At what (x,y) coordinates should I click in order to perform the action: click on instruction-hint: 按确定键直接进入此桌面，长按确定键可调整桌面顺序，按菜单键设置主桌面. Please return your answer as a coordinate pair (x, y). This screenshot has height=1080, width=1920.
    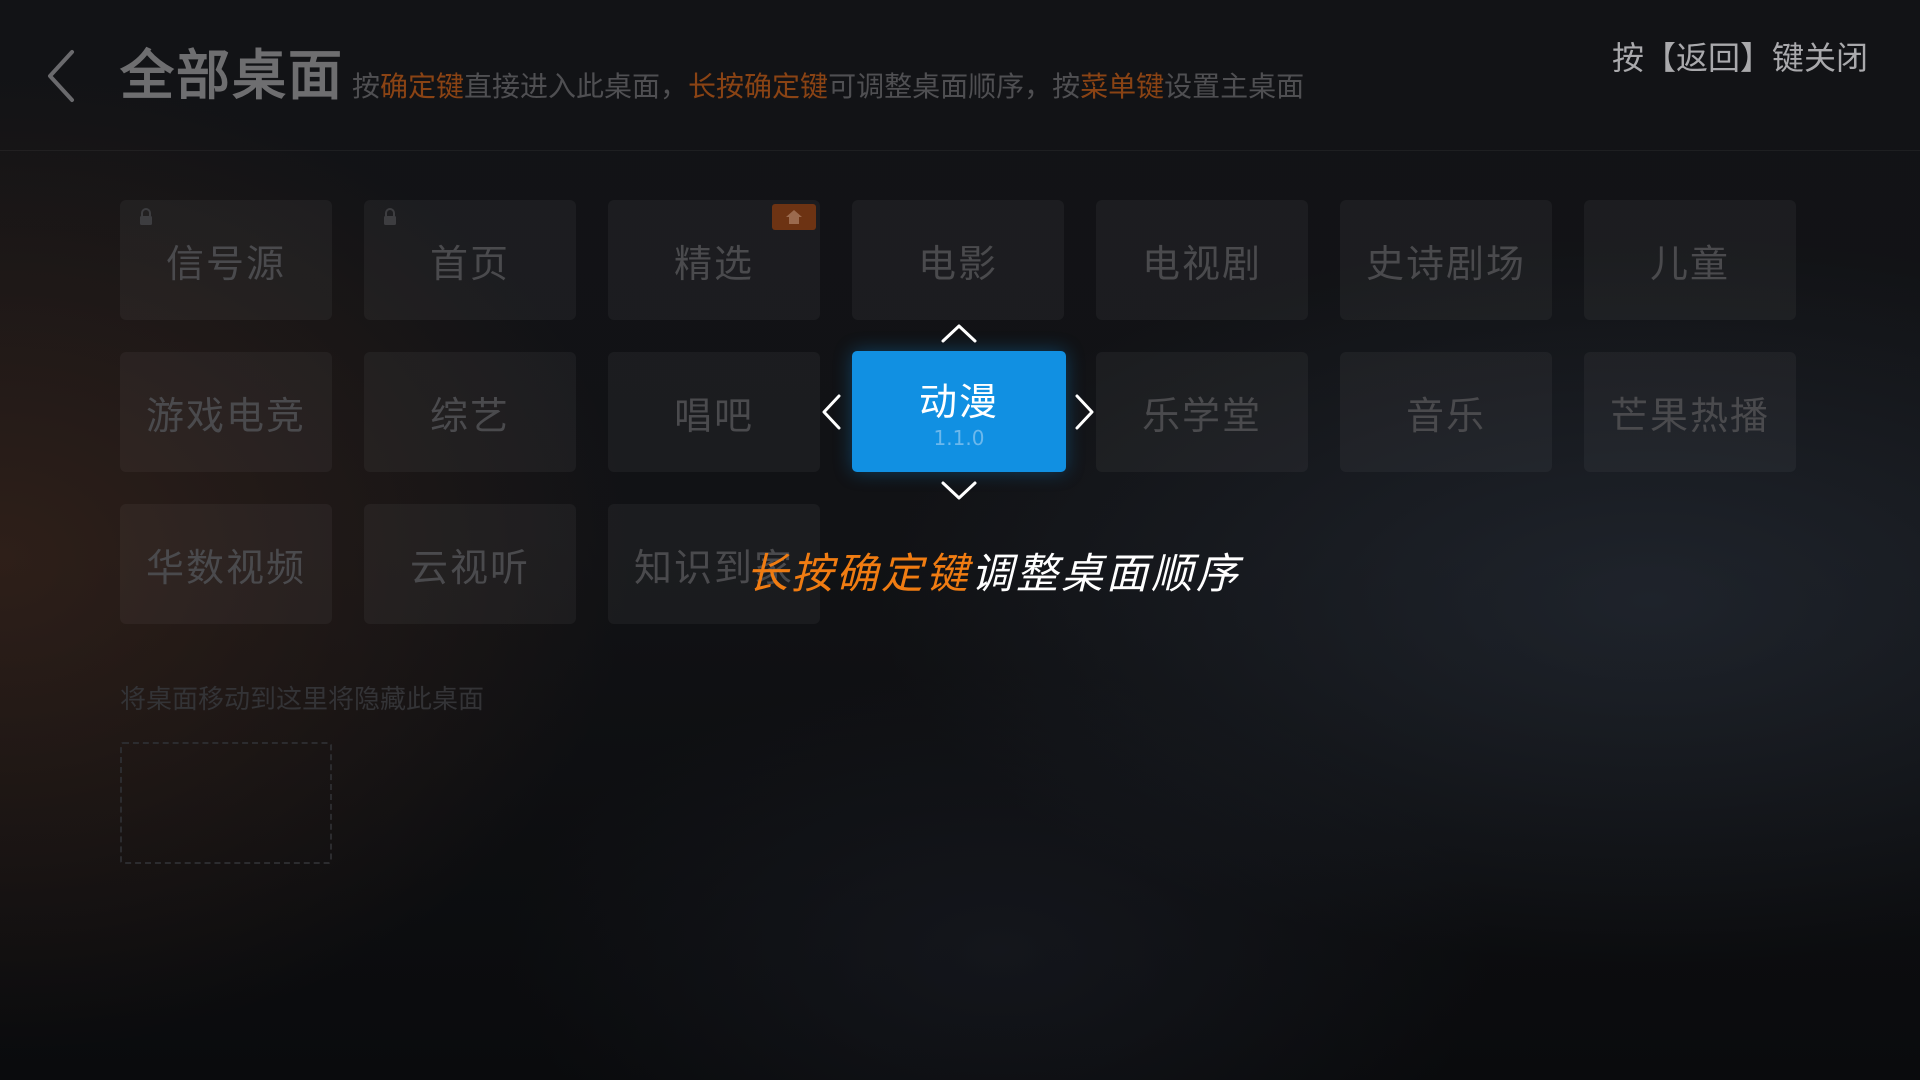
    Looking at the image, I should click on (828, 87).